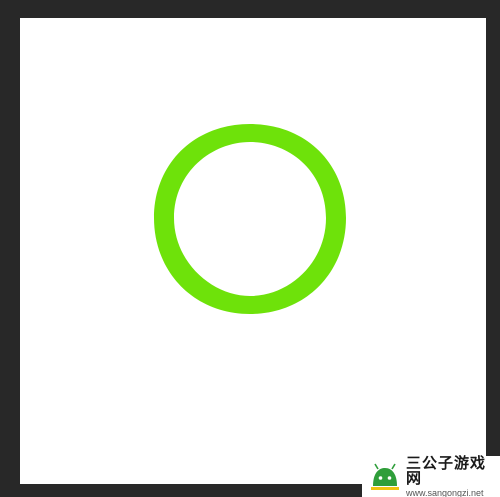 The image size is (500, 497). What do you see at coordinates (446, 470) in the screenshot?
I see `watermark-title: 三公子游戏网` at bounding box center [446, 470].